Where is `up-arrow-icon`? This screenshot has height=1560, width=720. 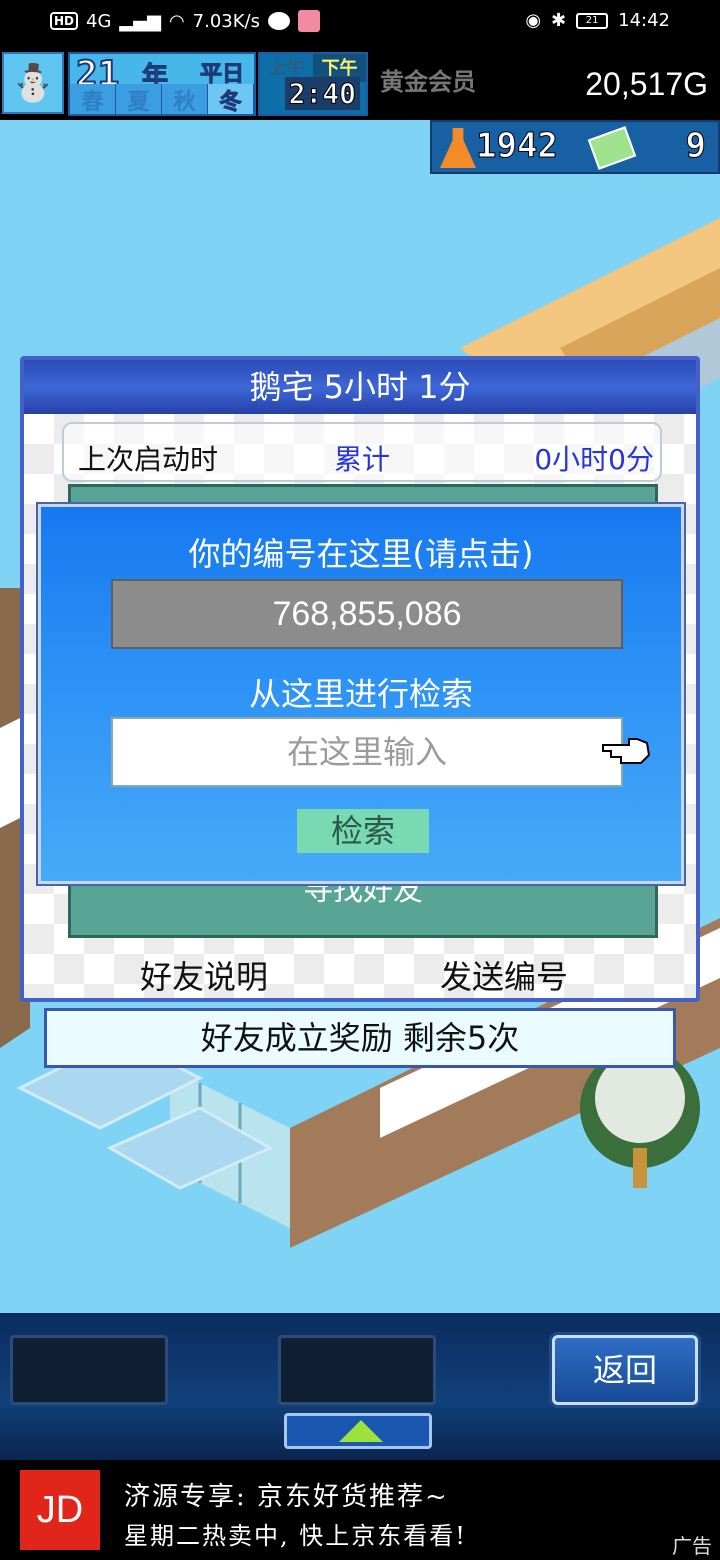
up-arrow-icon is located at coordinates (361, 1431).